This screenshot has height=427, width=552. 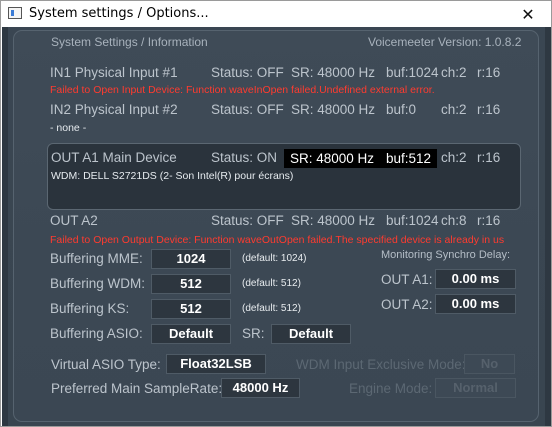 What do you see at coordinates (475, 388) in the screenshot?
I see `engine-mode-field: Normal` at bounding box center [475, 388].